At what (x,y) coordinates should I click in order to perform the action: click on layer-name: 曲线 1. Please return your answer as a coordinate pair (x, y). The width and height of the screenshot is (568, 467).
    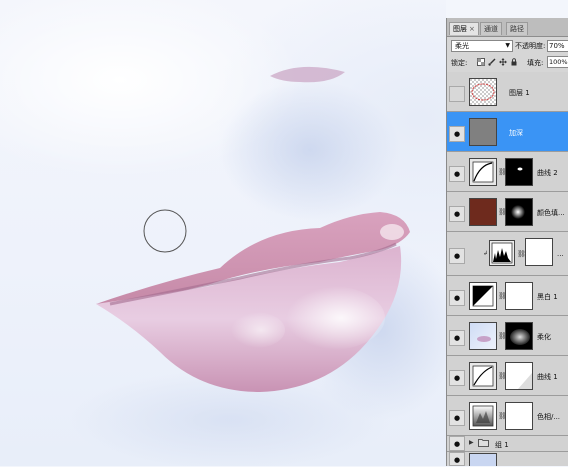
    Looking at the image, I should click on (547, 377).